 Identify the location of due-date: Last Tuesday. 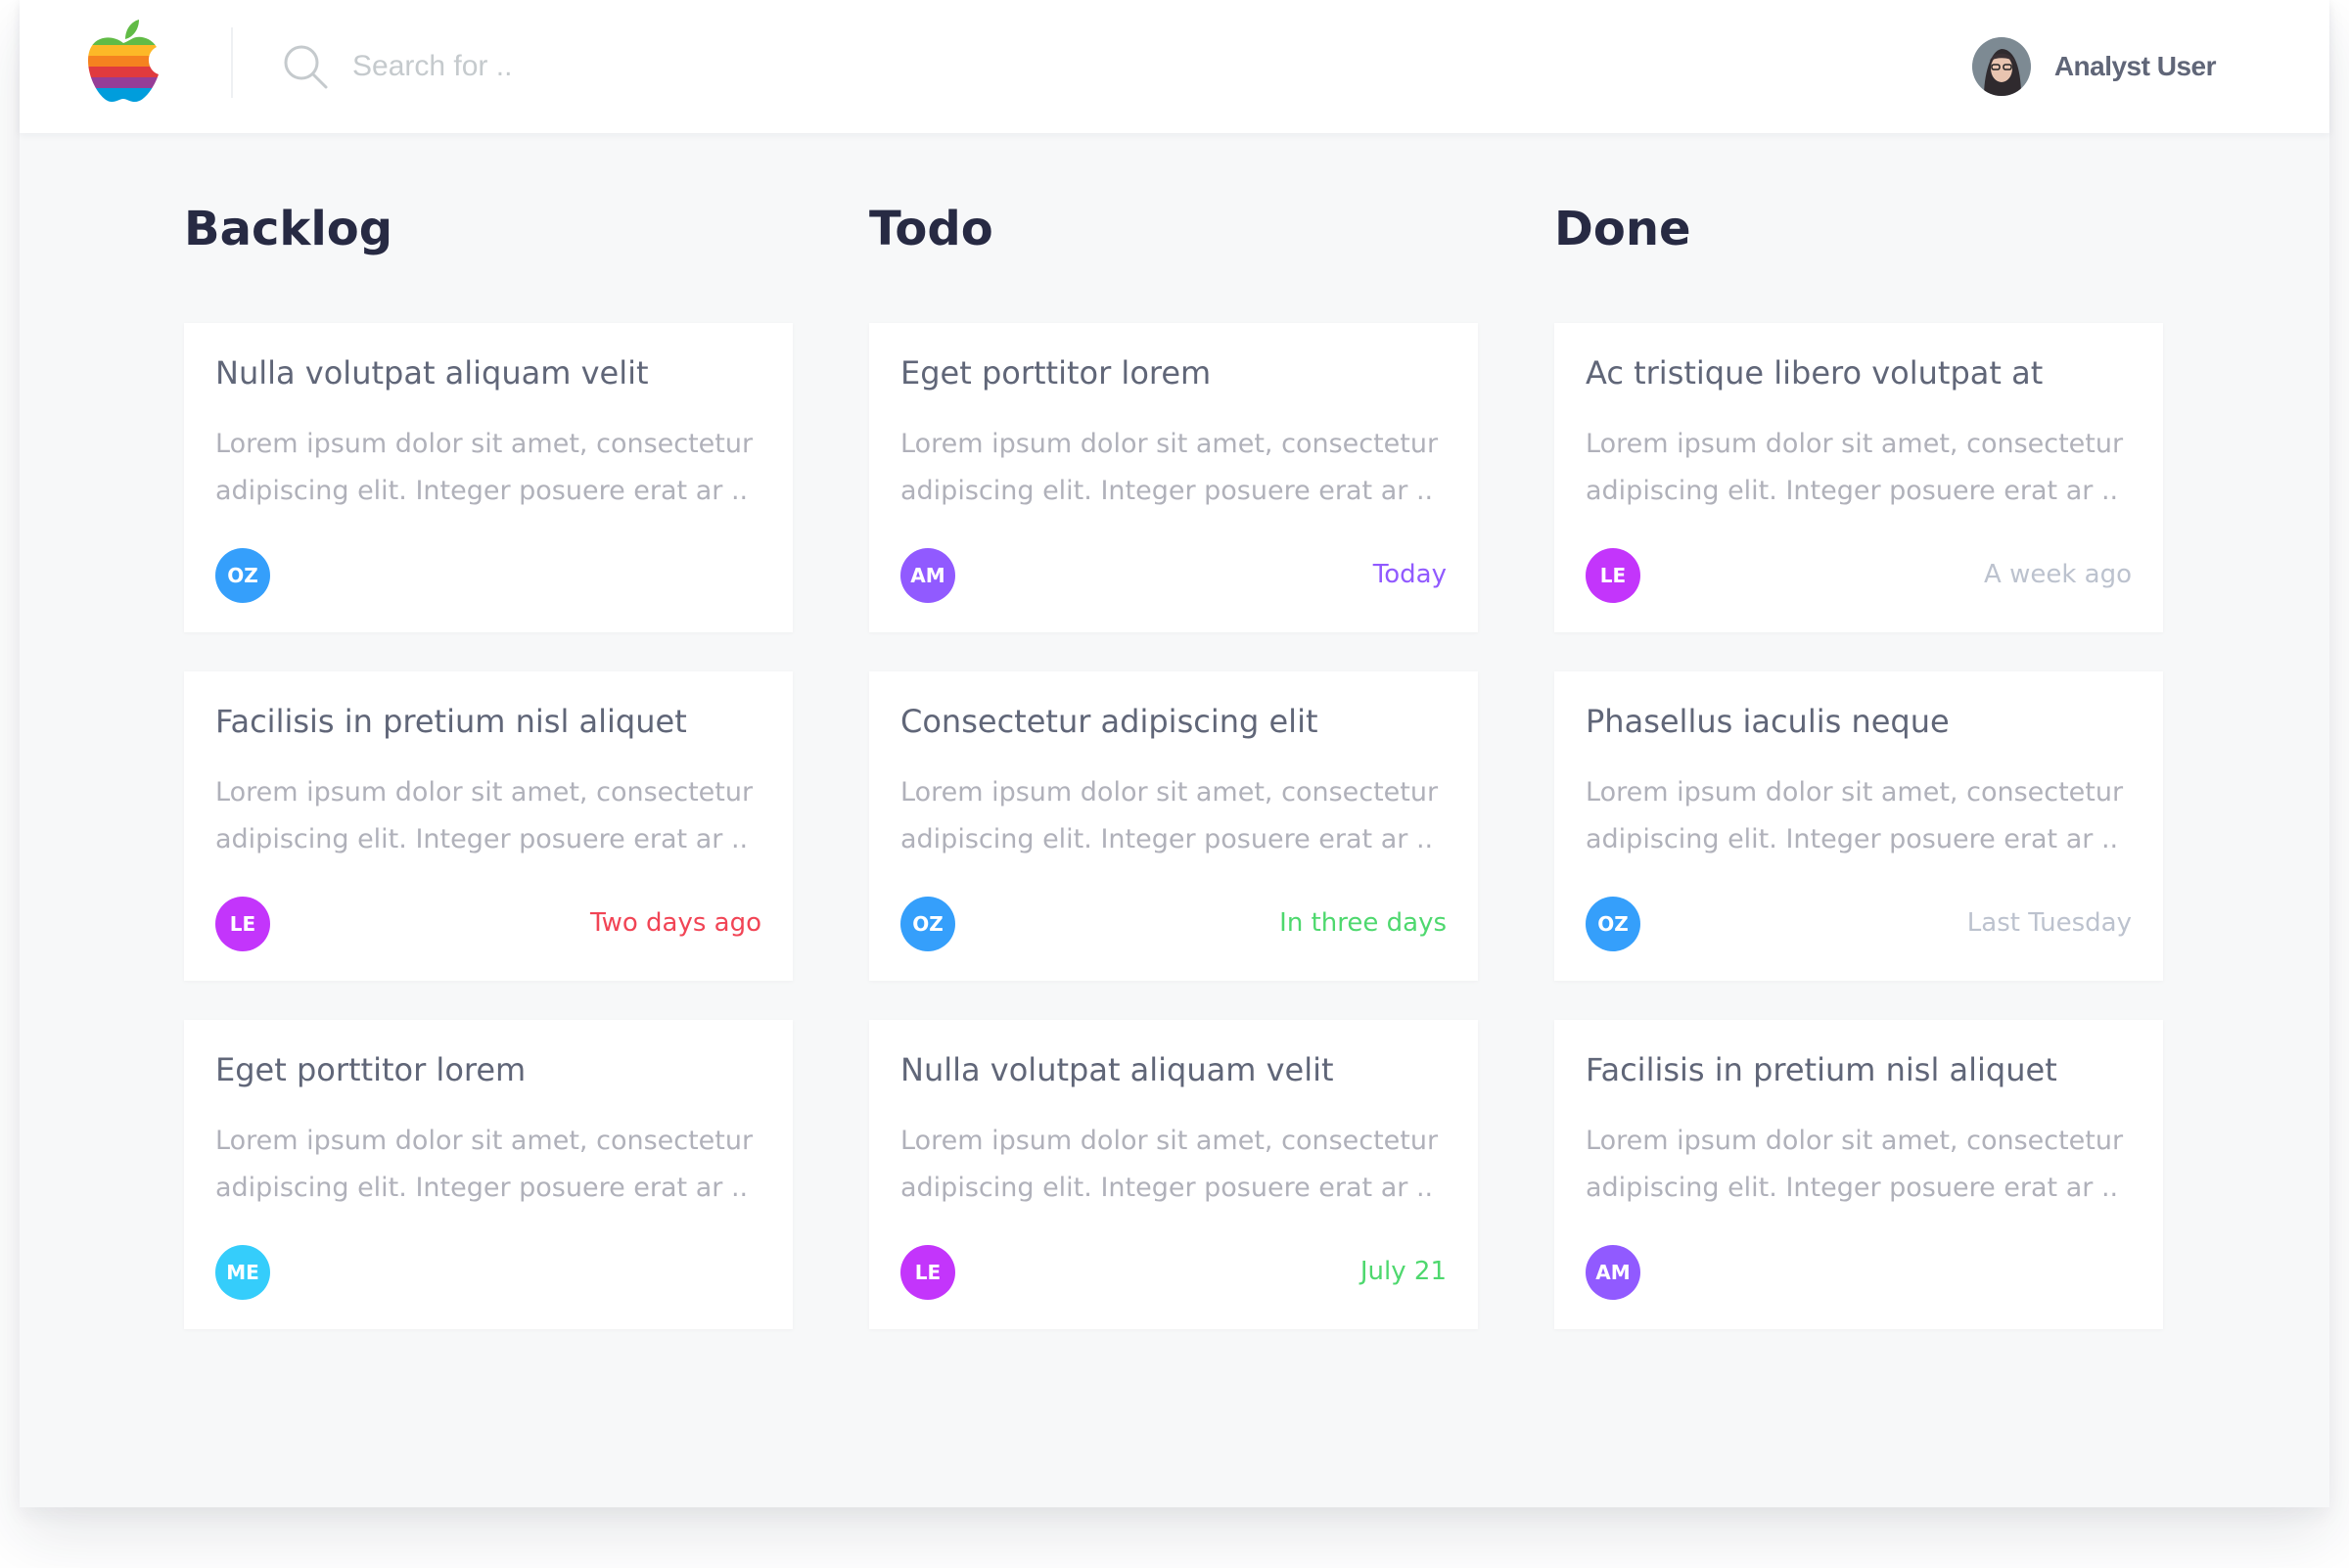
(2049, 923).